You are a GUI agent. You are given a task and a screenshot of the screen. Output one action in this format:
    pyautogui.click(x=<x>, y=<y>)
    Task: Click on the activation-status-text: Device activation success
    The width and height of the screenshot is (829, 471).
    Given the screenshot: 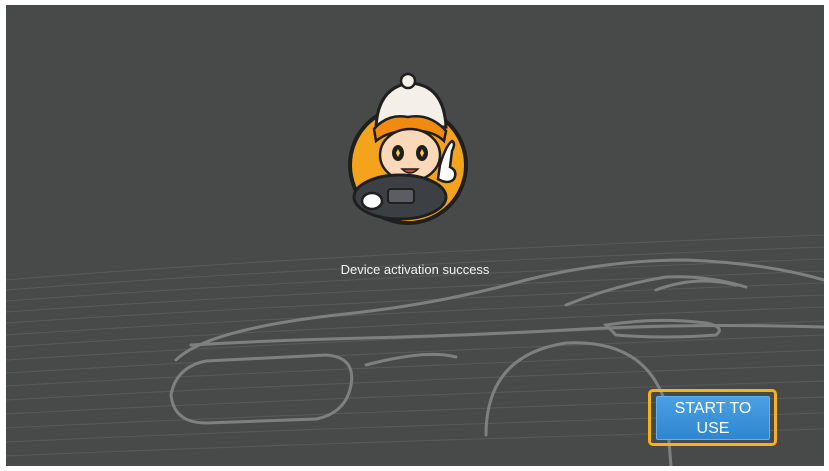 What is the action you would take?
    pyautogui.click(x=415, y=269)
    